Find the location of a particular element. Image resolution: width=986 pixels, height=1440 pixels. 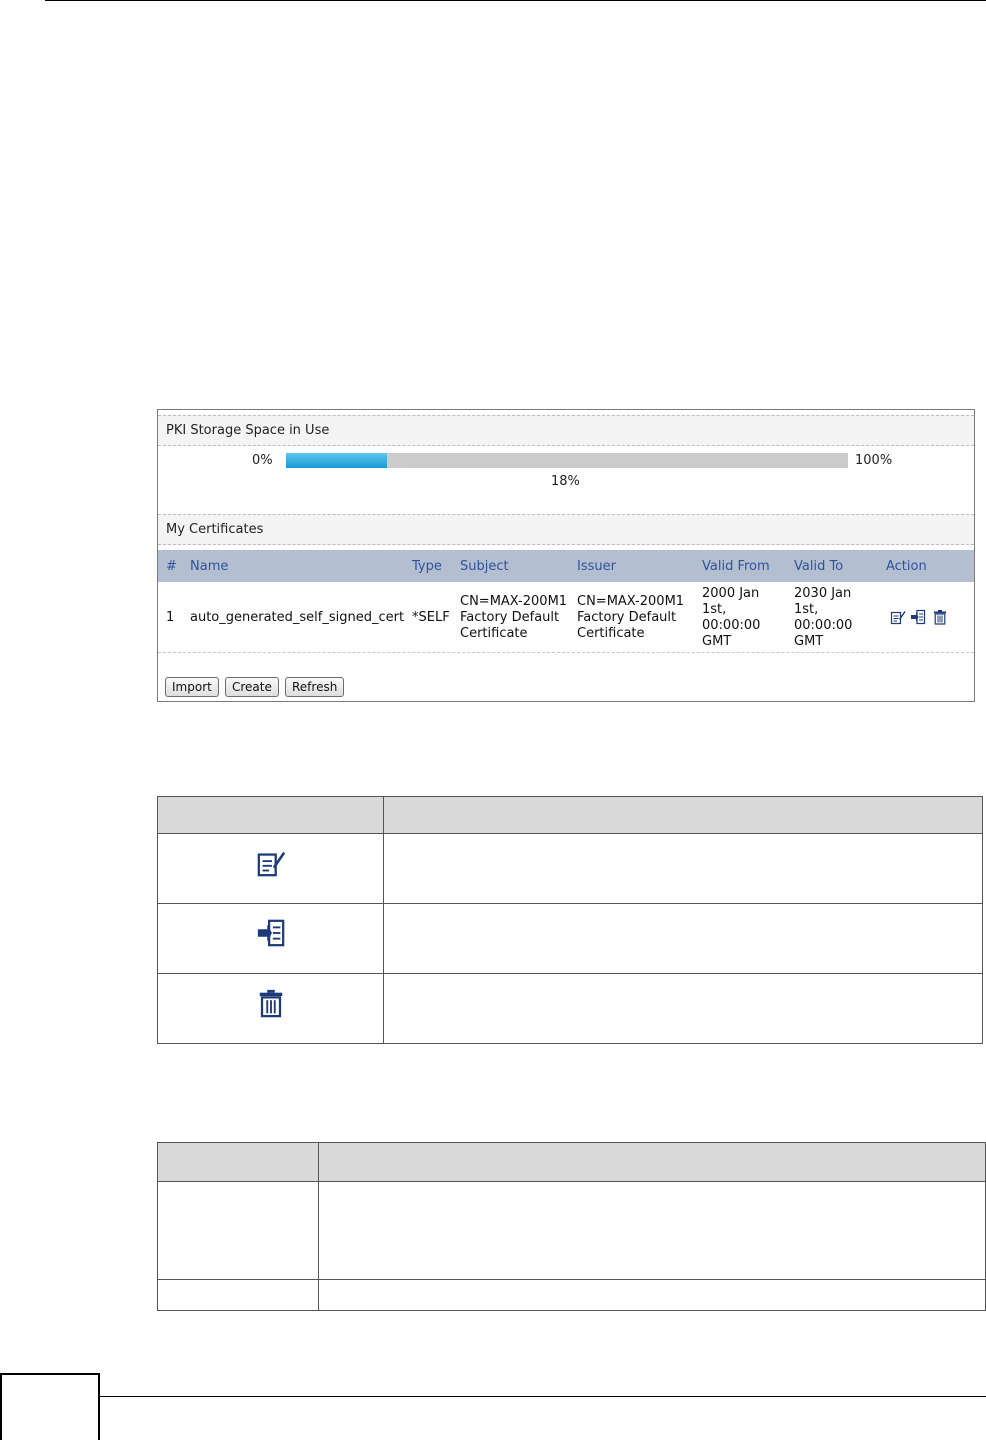

storage-progress-bar is located at coordinates (567, 460).